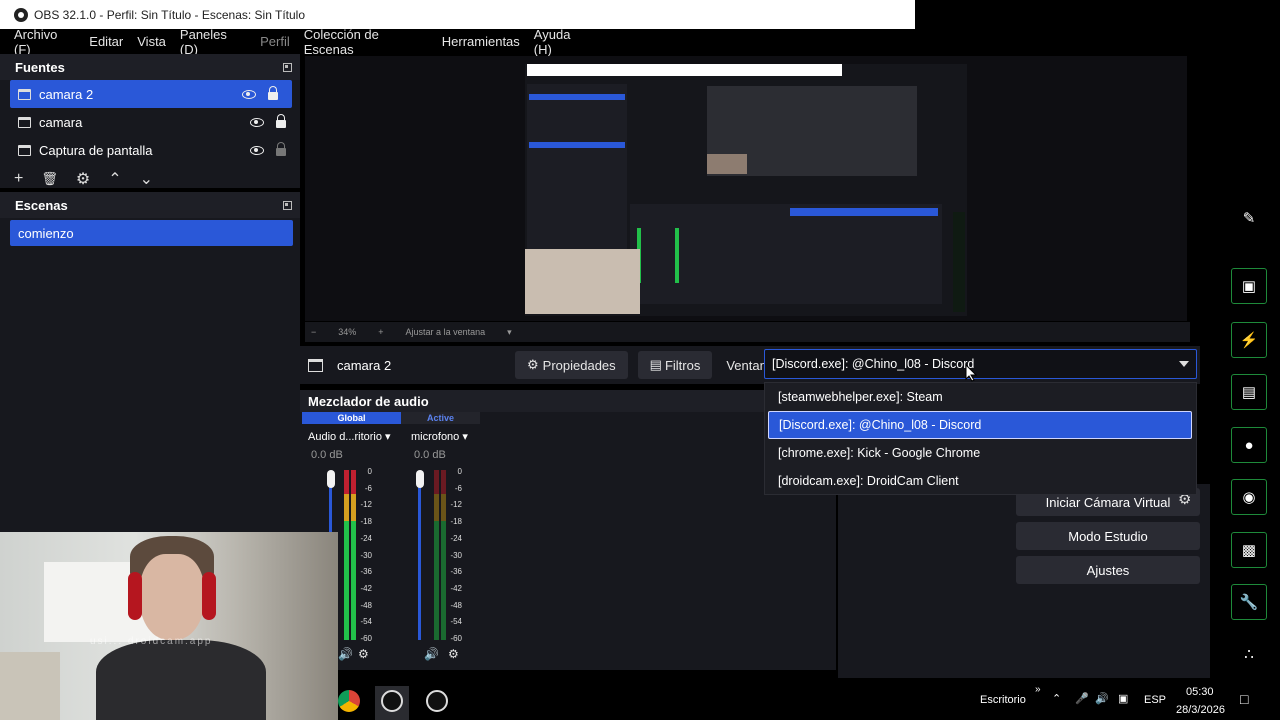 The image size is (1280, 720). I want to click on window-capture-icon, so click(315, 365).